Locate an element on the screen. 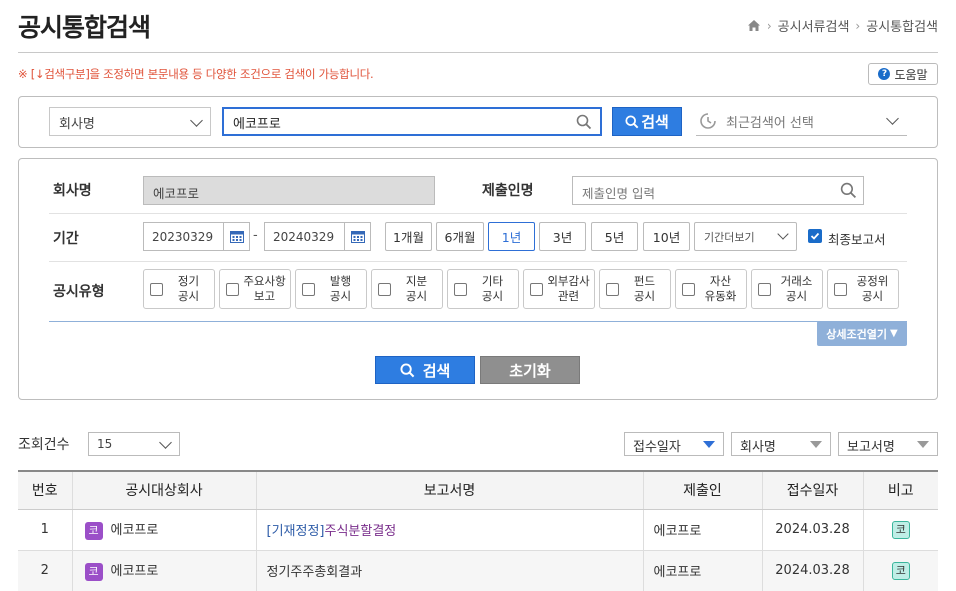 The width and height of the screenshot is (956, 591). type-abs-checkbox: 자산 유동화 is located at coordinates (711, 289).